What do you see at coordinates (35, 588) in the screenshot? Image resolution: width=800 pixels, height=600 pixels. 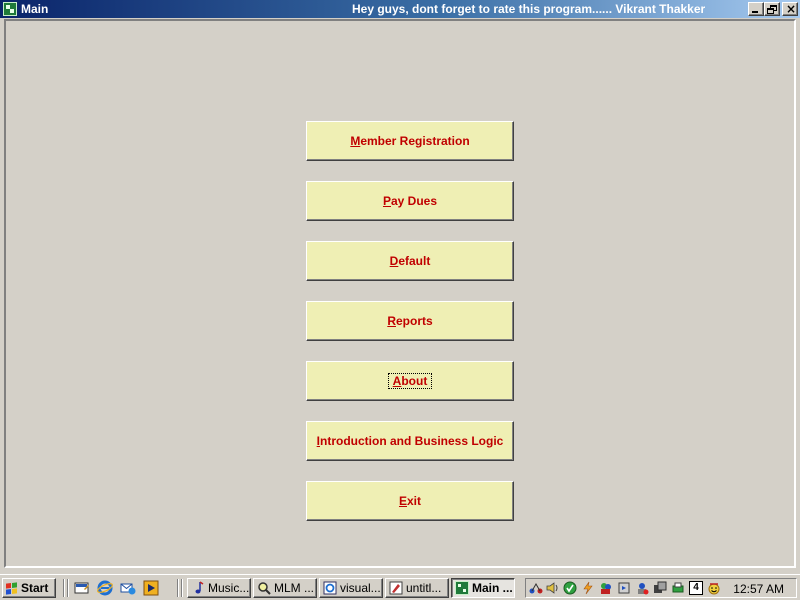 I see `start-label: Start` at bounding box center [35, 588].